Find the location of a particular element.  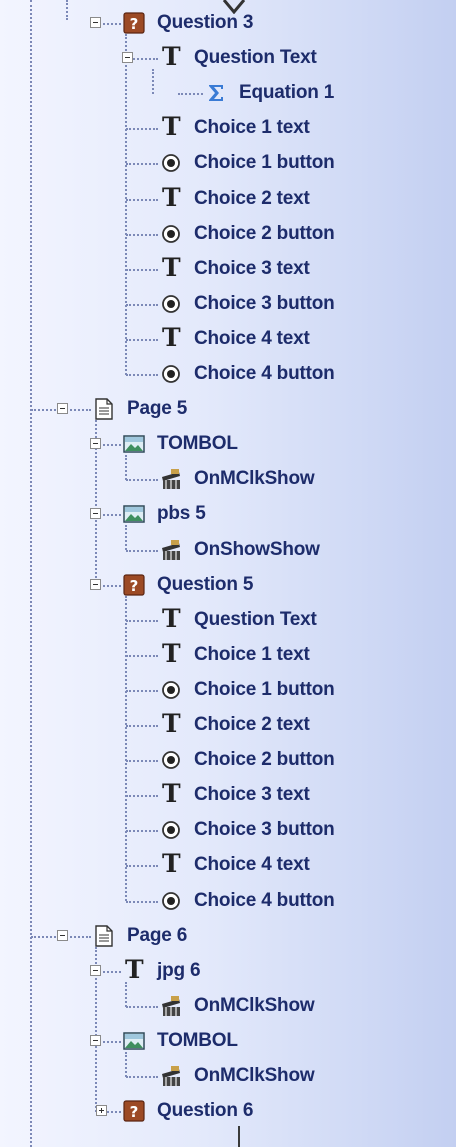

tree-item-onshowshow: OnShowShow is located at coordinates (228, 550).